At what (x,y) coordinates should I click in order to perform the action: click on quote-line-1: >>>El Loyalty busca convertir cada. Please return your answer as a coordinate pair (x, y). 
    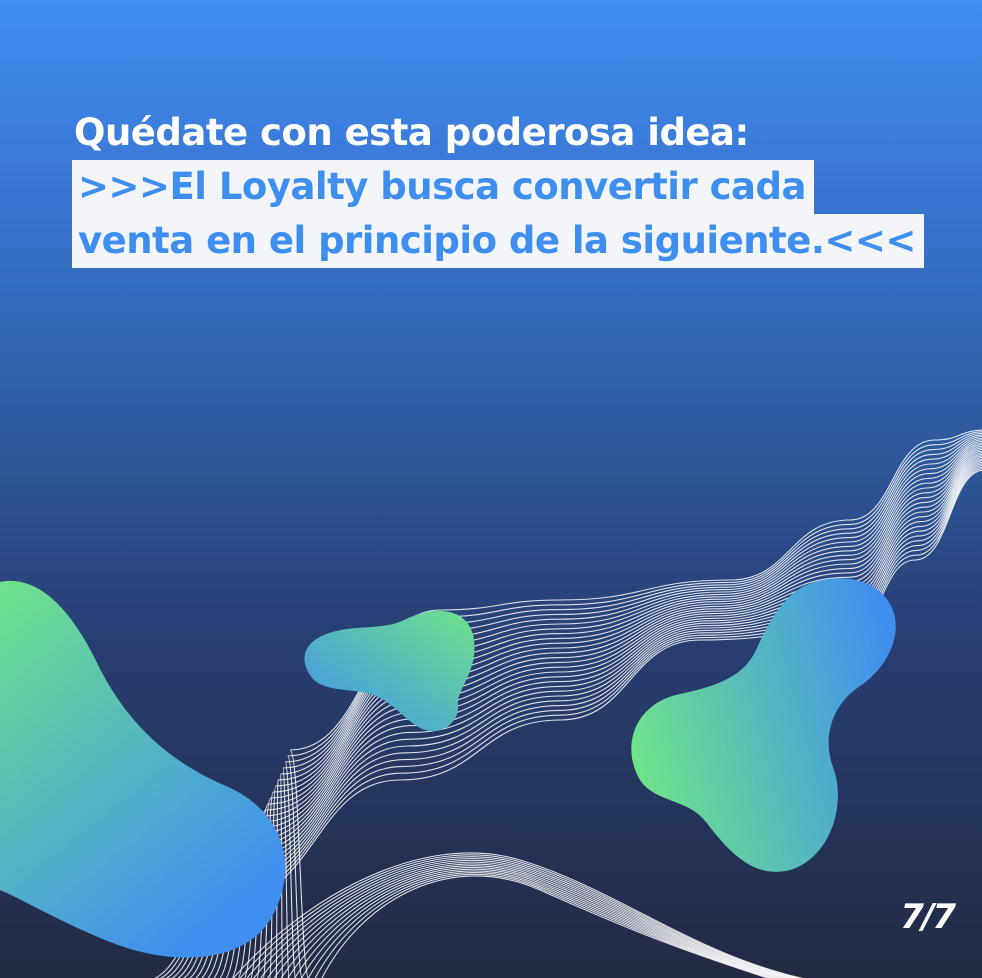
    Looking at the image, I should click on (443, 187).